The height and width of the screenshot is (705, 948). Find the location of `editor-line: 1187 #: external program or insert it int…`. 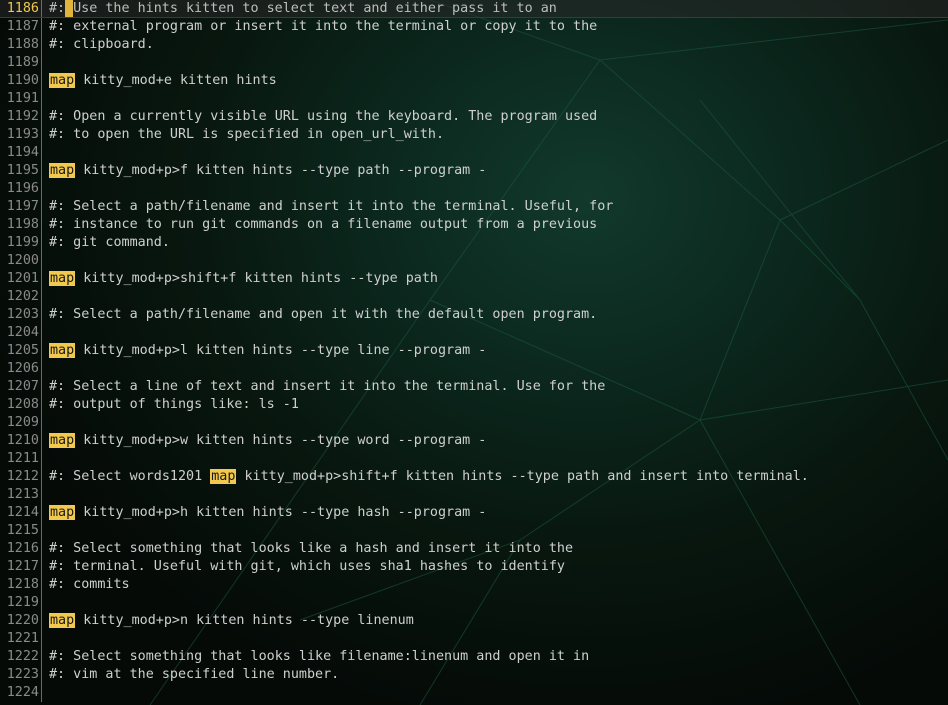

editor-line: 1187 #: external program or insert it int… is located at coordinates (474, 27).